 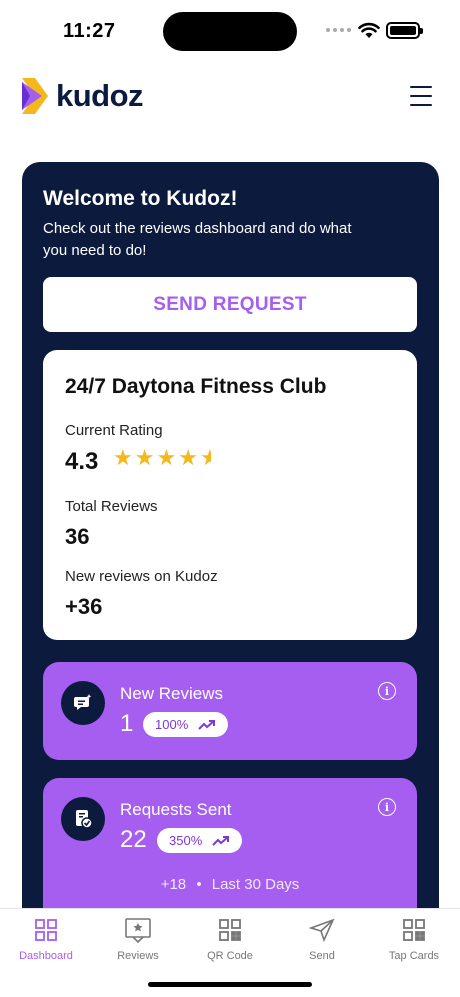 What do you see at coordinates (172, 724) in the screenshot?
I see `change-percent: 100%` at bounding box center [172, 724].